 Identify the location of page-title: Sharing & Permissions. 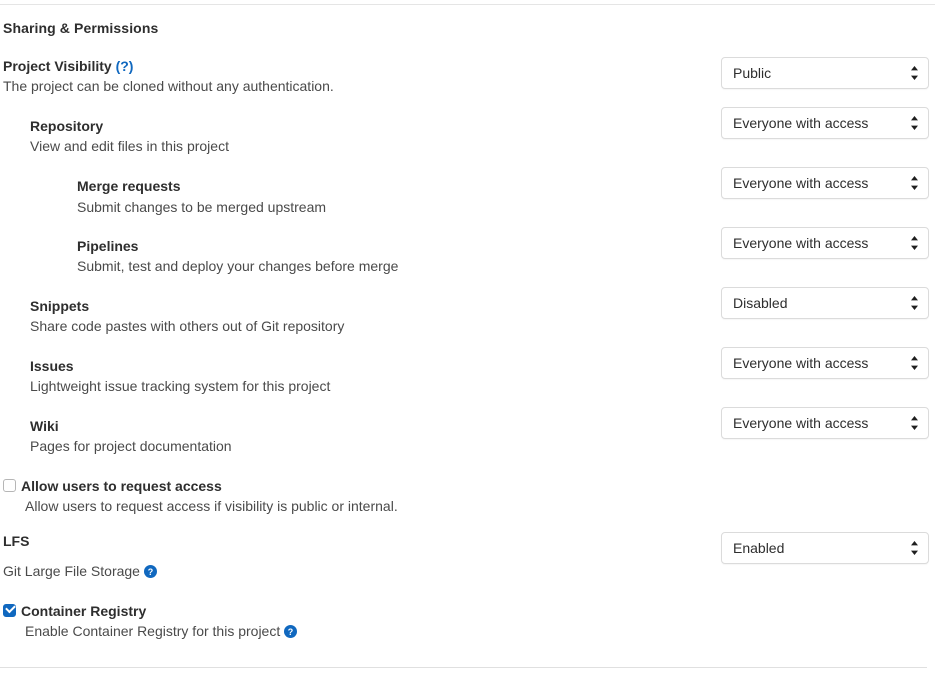
(81, 28).